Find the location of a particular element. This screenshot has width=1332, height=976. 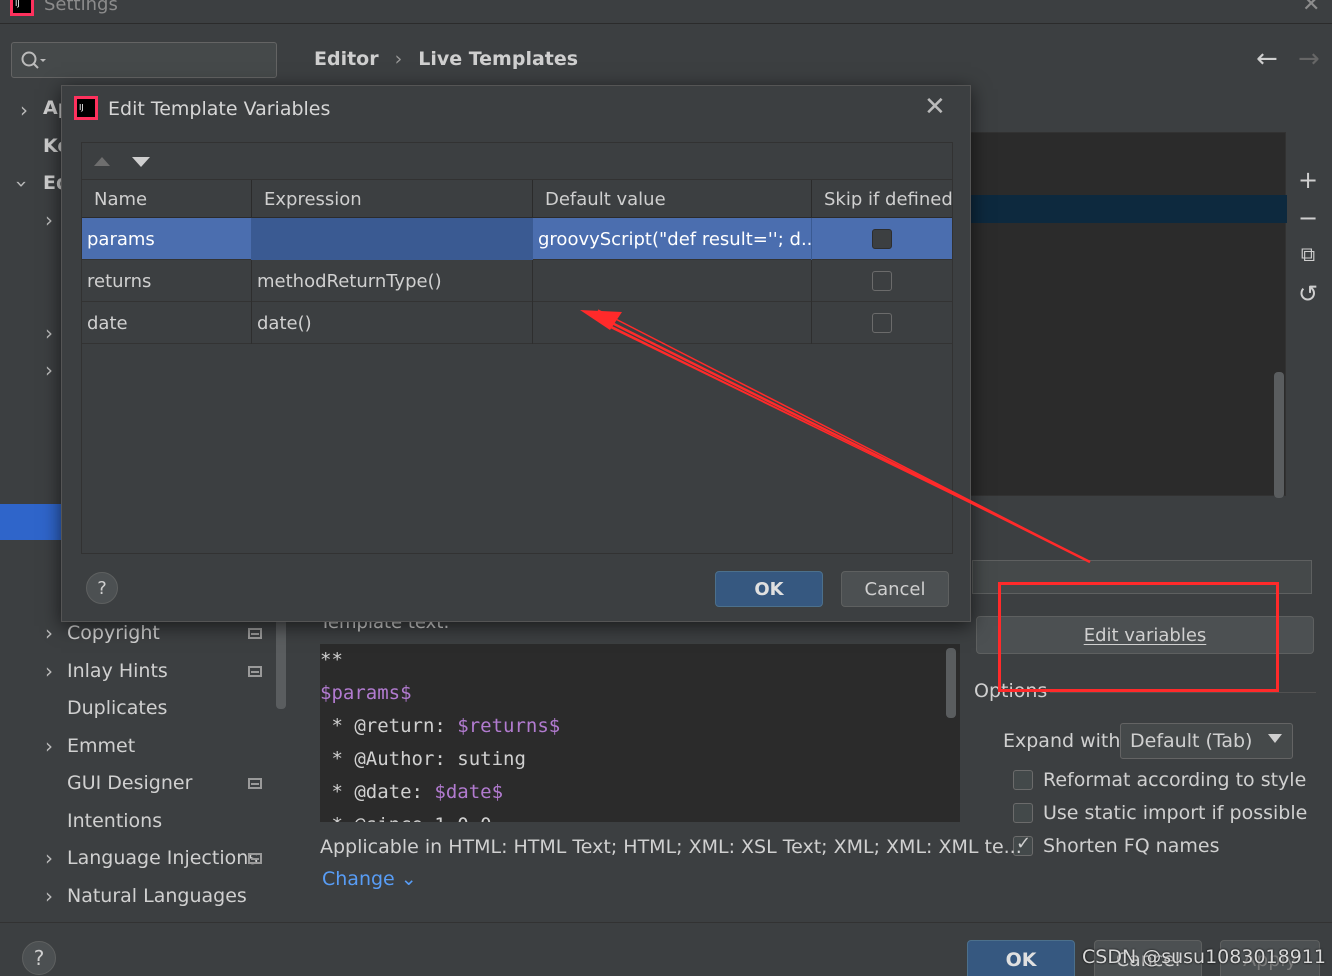

reformat-checkbox is located at coordinates (1023, 780).